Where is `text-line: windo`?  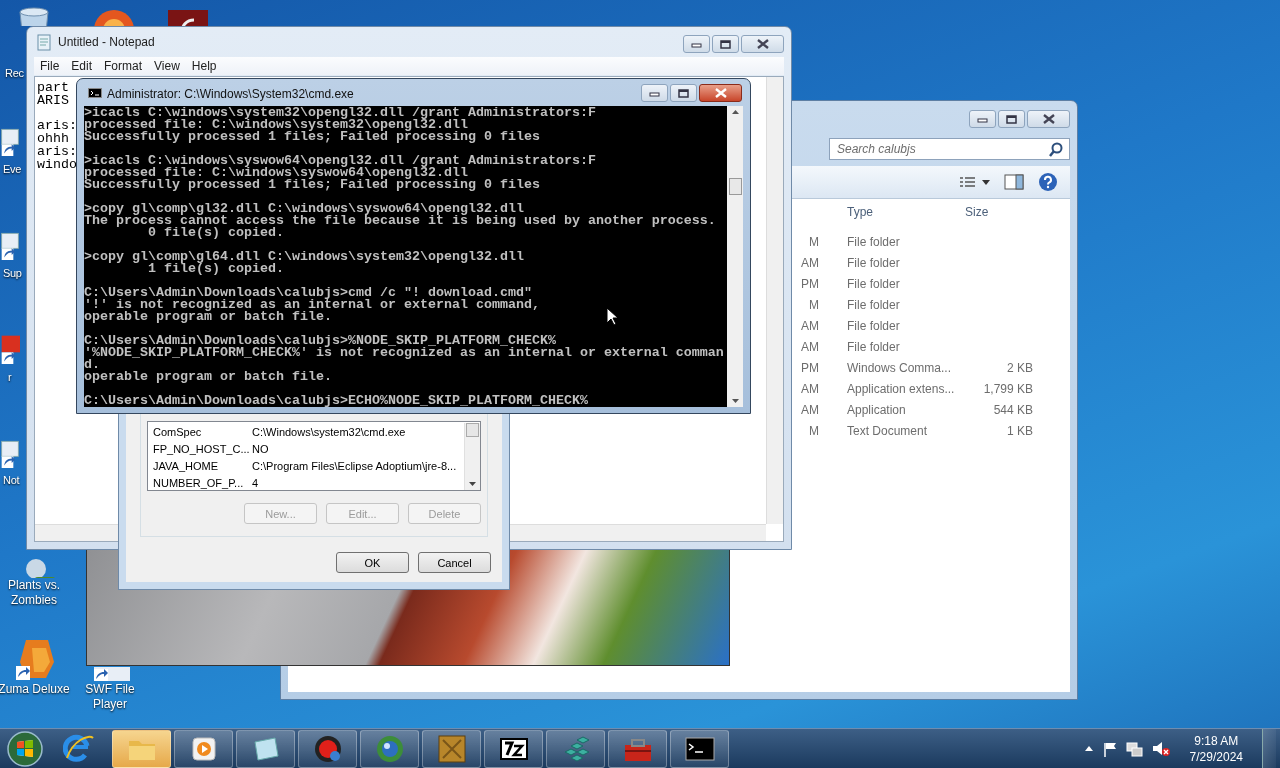 text-line: windo is located at coordinates (57, 165).